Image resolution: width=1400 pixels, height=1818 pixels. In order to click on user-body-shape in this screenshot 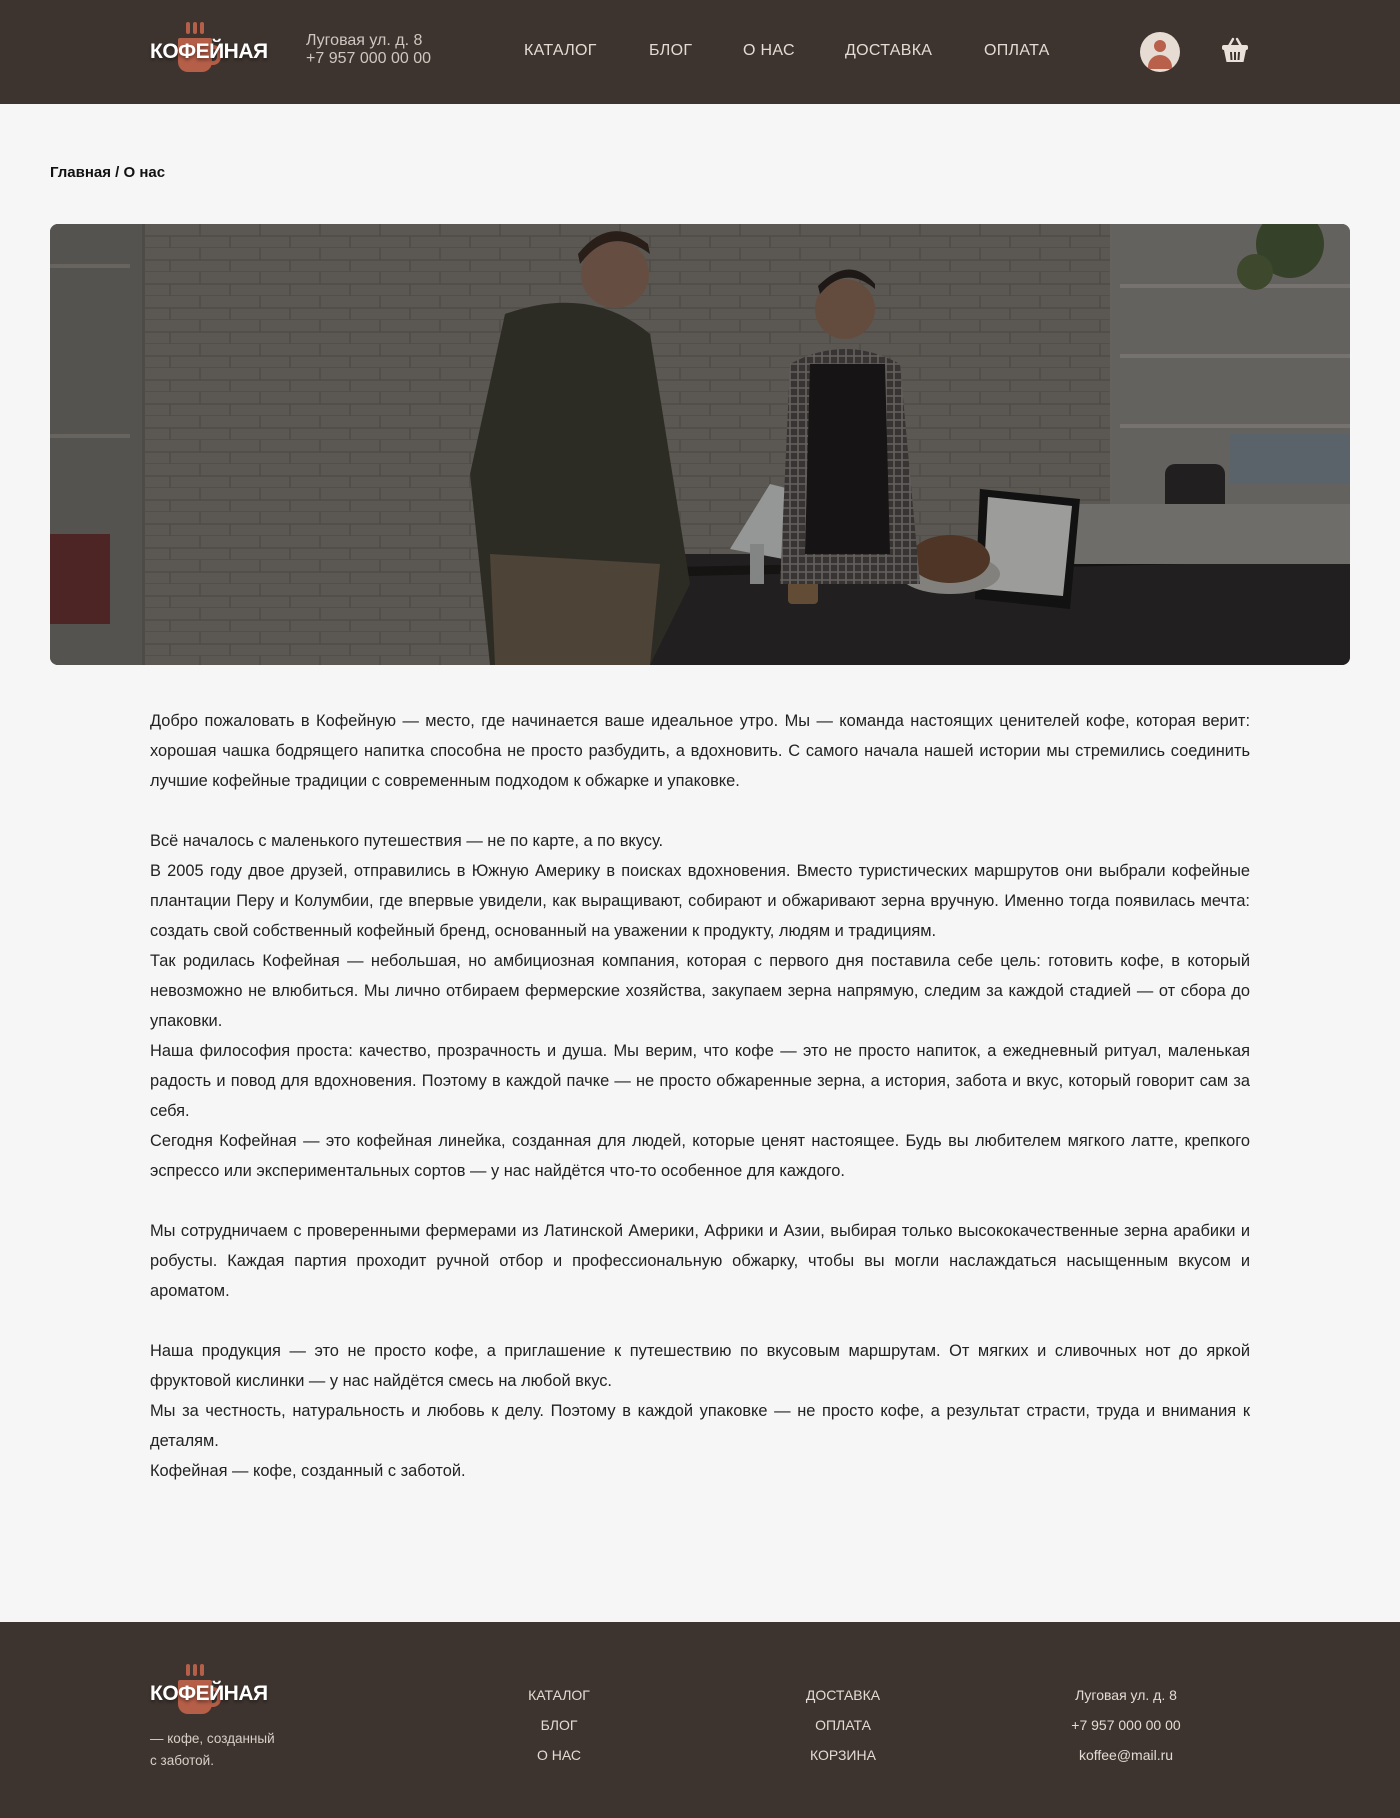, I will do `click(1160, 62)`.